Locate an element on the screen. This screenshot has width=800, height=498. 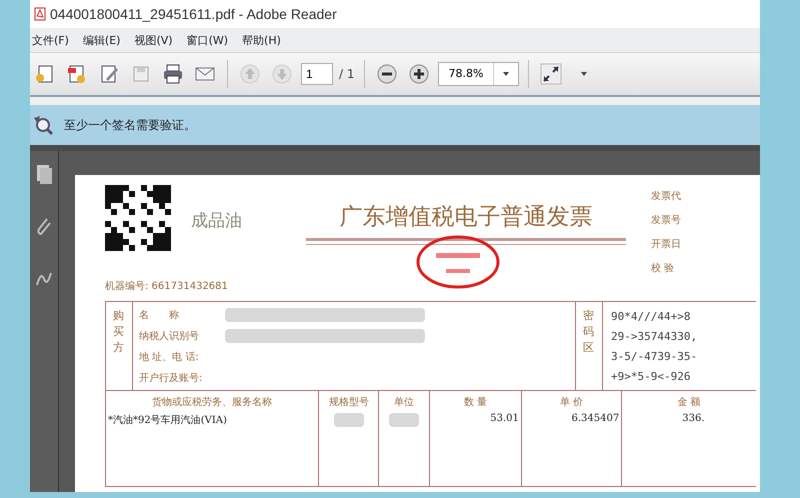
cipher-text: 3-5/-4739-35- is located at coordinates (654, 356).